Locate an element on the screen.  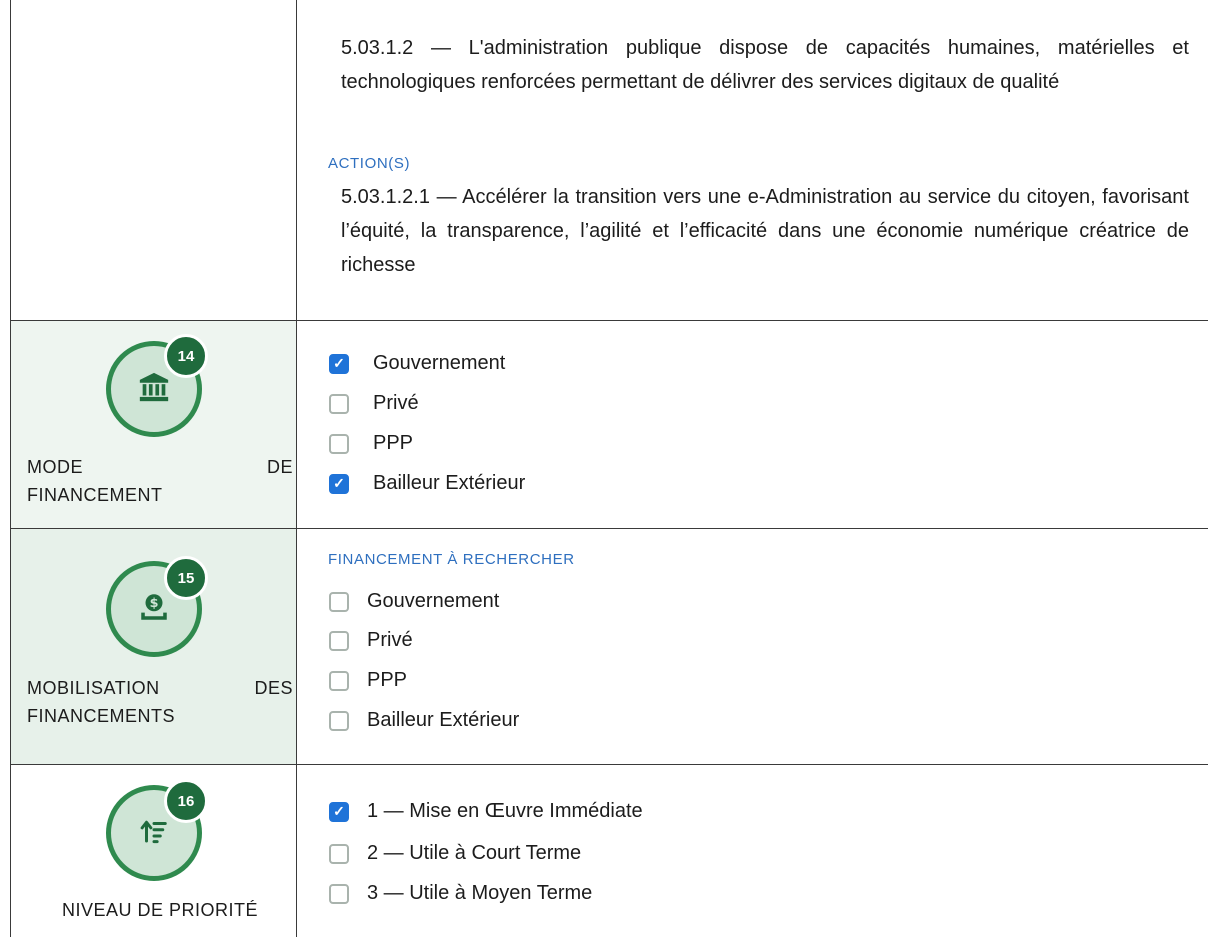
checkbox-gouvernement: ✓ Gouvernement is located at coordinates (417, 363).